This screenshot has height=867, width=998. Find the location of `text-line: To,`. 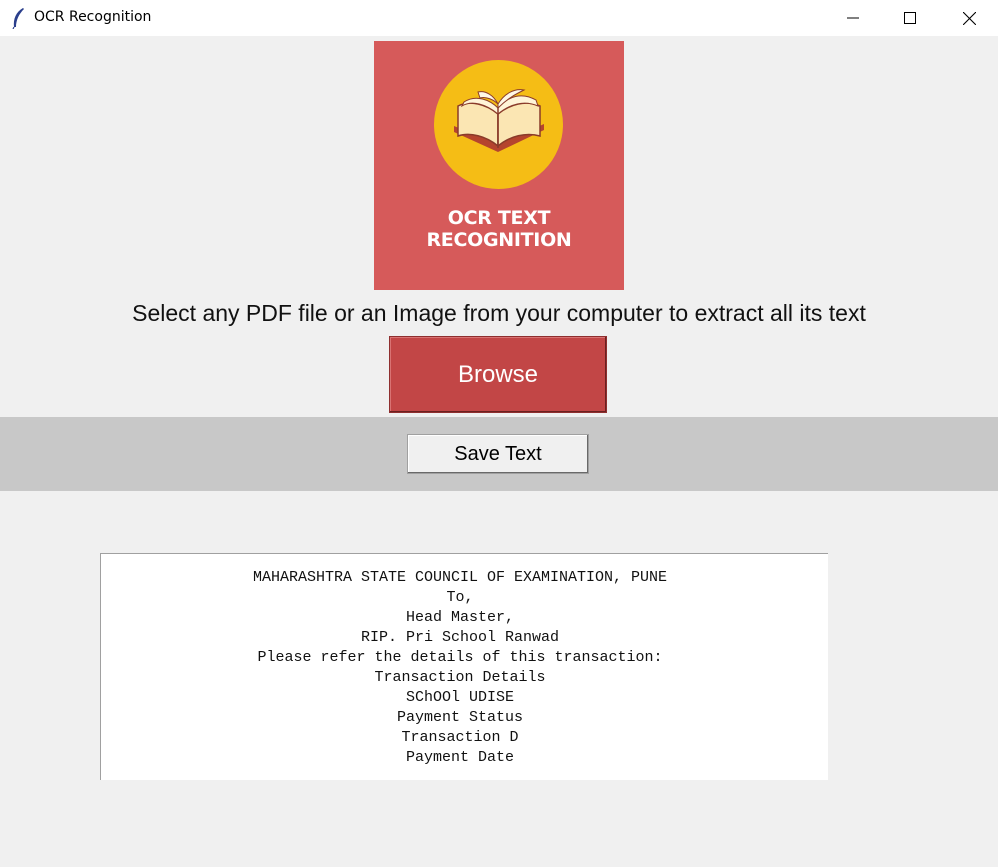

text-line: To, is located at coordinates (460, 597).